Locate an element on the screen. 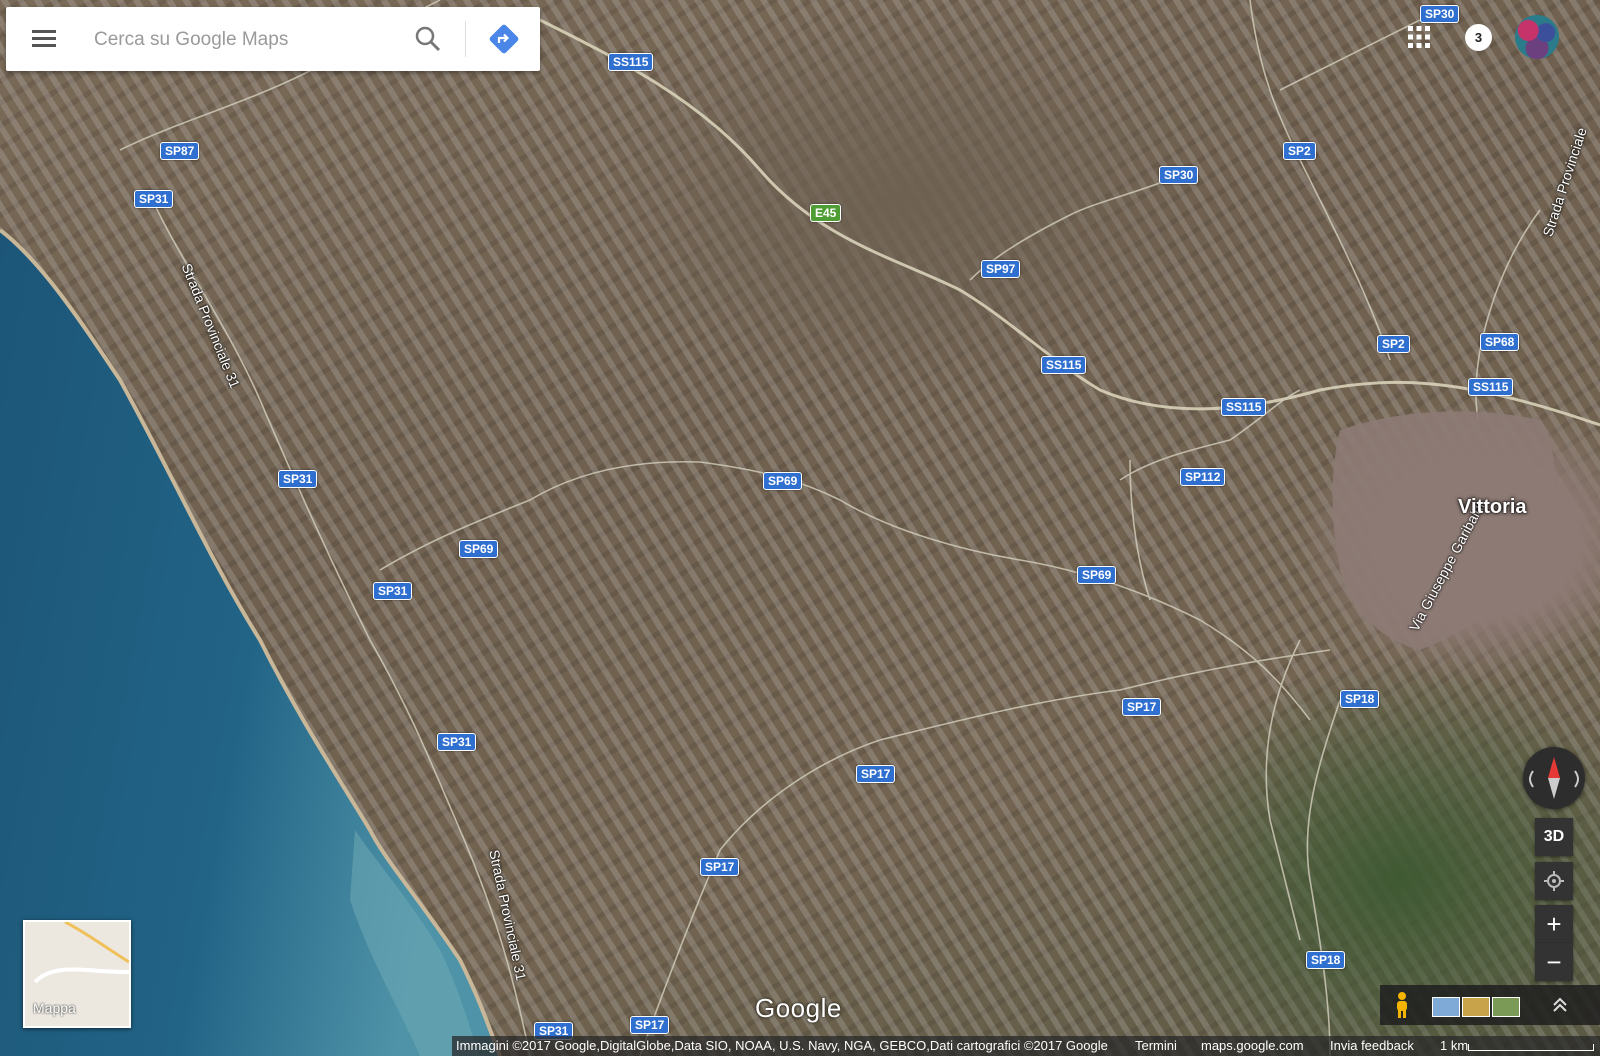 The image size is (1600, 1056). apps-grid-icon is located at coordinates (1419, 37).